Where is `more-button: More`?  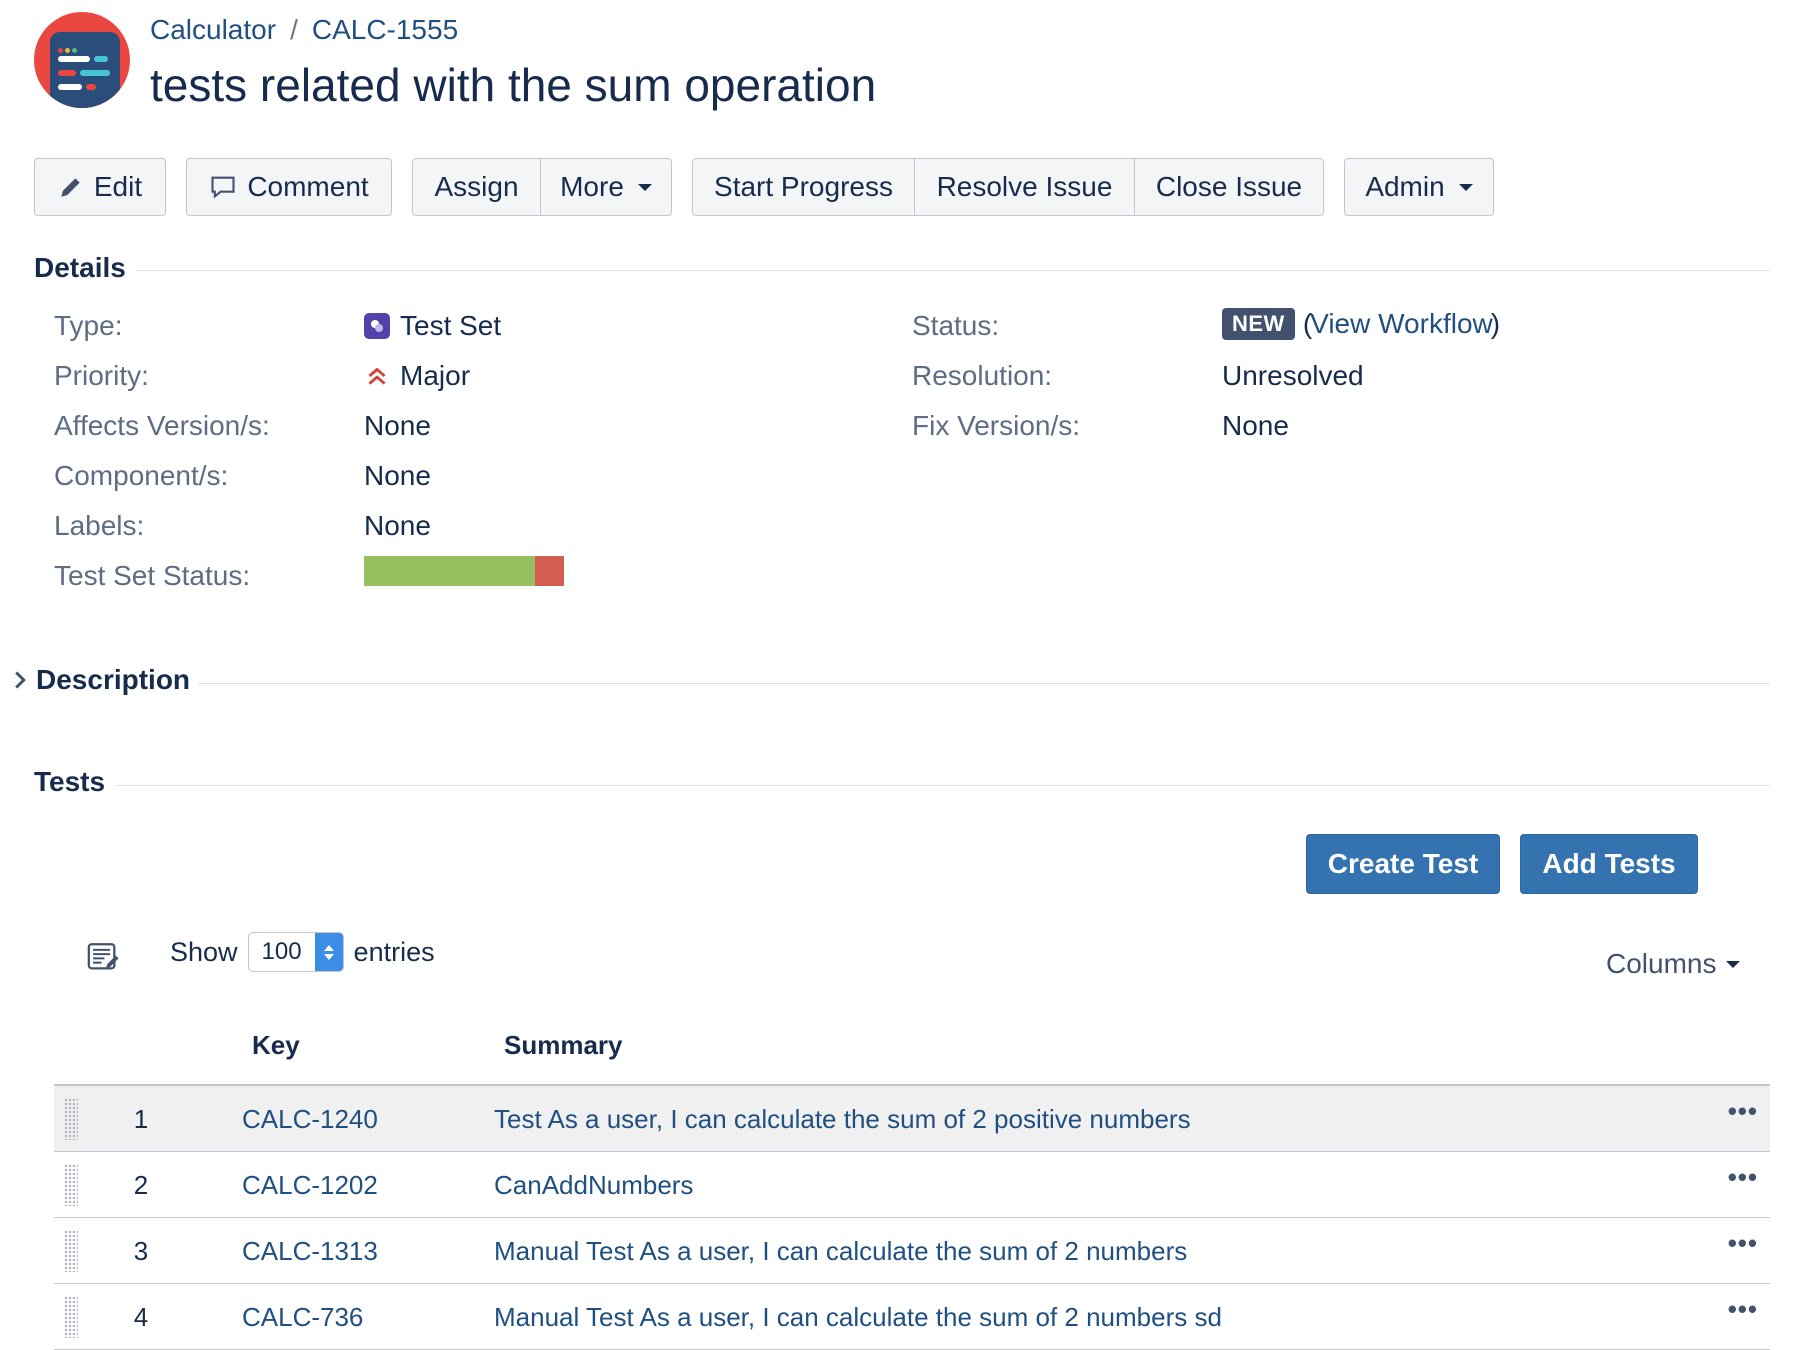
more-button: More is located at coordinates (606, 187).